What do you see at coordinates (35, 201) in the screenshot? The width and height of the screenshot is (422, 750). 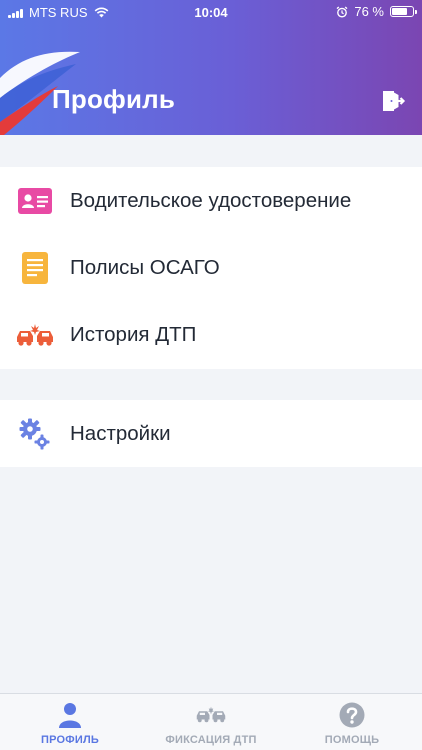 I see `drivers-license-icon` at bounding box center [35, 201].